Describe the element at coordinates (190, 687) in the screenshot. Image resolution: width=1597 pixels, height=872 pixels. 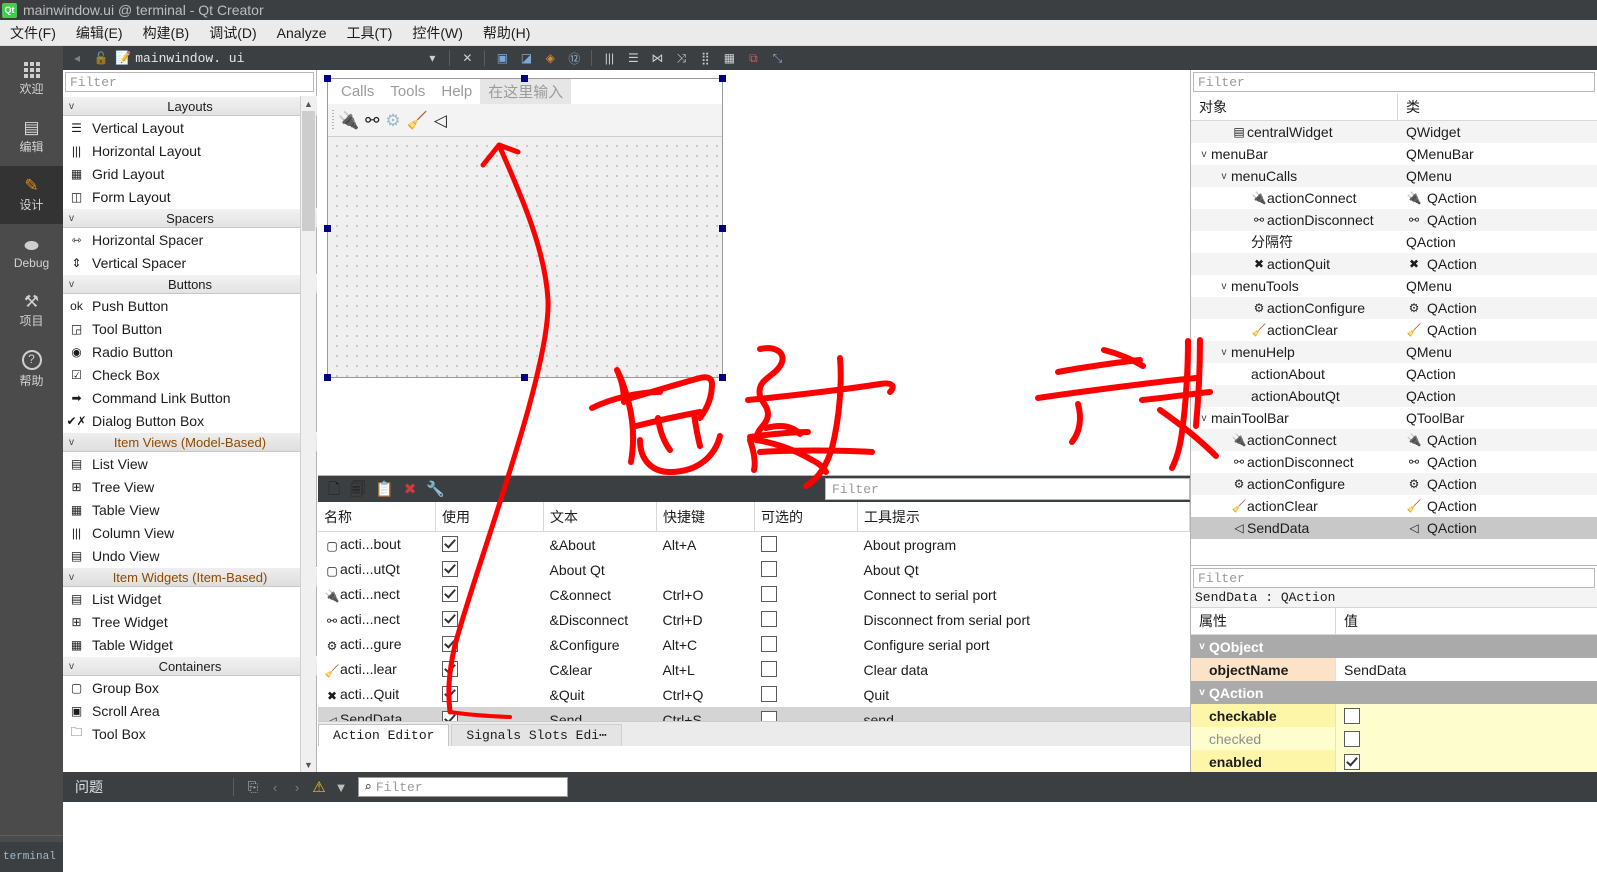
I see `widget-box-item: ▢ Group Box` at that location.